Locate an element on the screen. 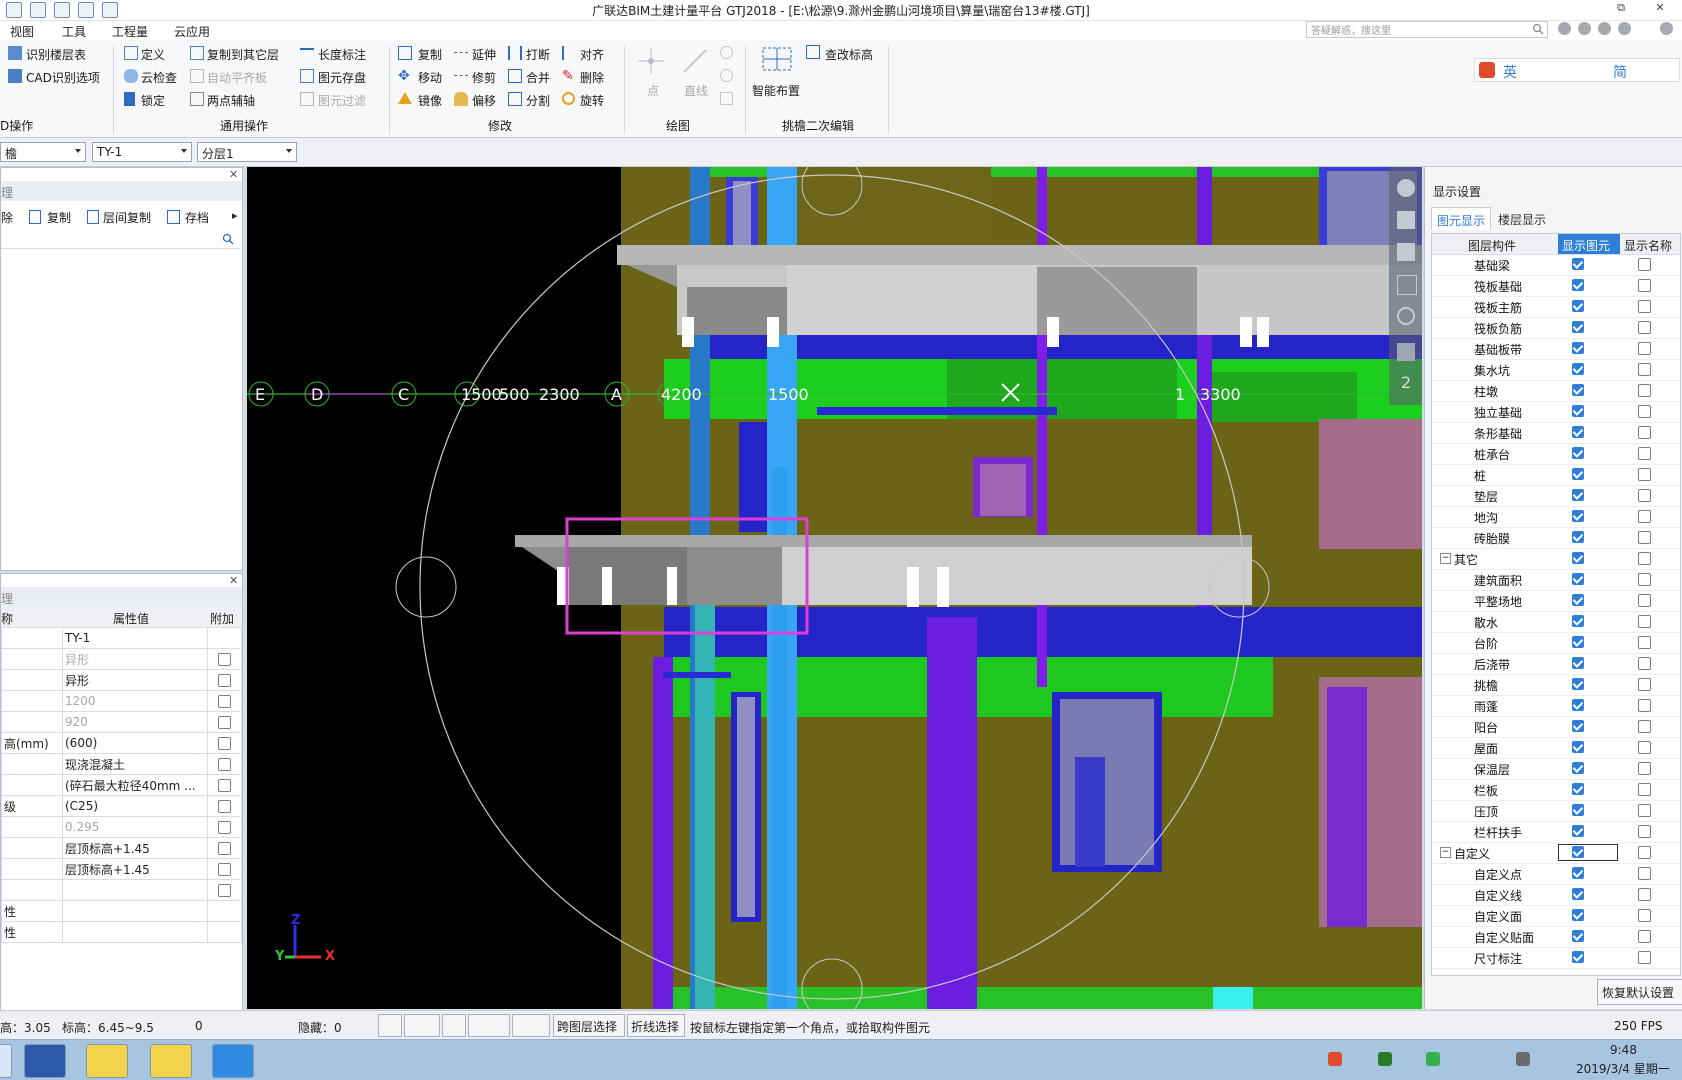 The width and height of the screenshot is (1682, 1080). property-row: 级 (C25) is located at coordinates (121, 806).